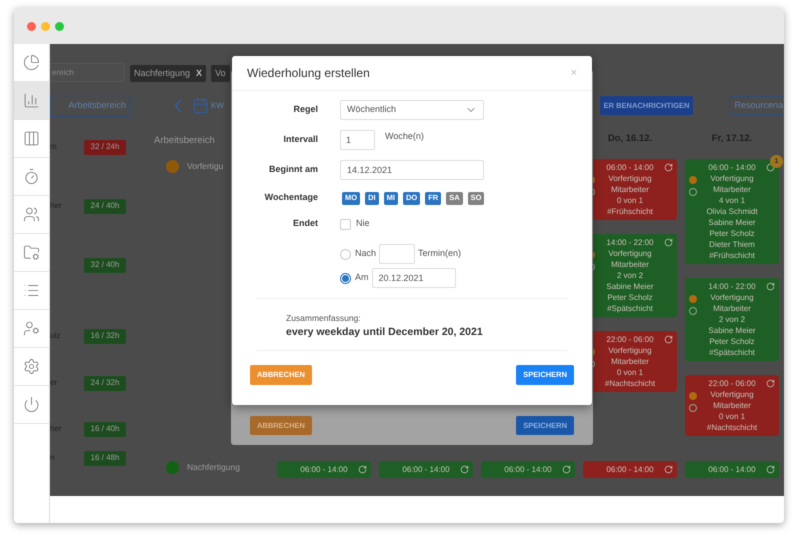  Describe the element at coordinates (308, 73) in the screenshot. I see `dialog-title: Wiederholung erstellen` at that location.